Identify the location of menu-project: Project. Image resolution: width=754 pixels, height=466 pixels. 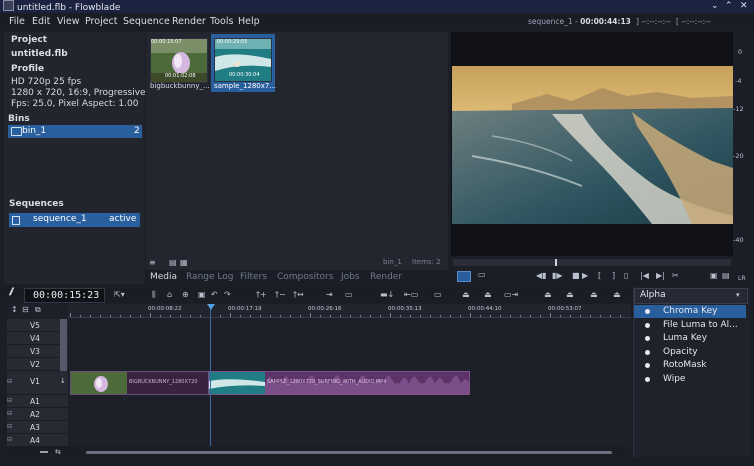
(101, 21).